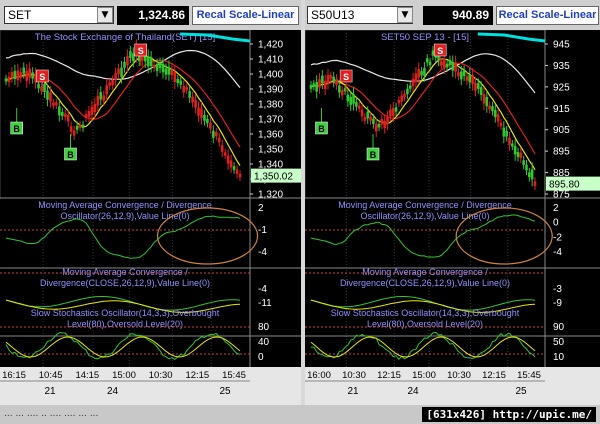  What do you see at coordinates (262, 289) in the screenshot?
I see `macd2-tick-label: -4` at bounding box center [262, 289].